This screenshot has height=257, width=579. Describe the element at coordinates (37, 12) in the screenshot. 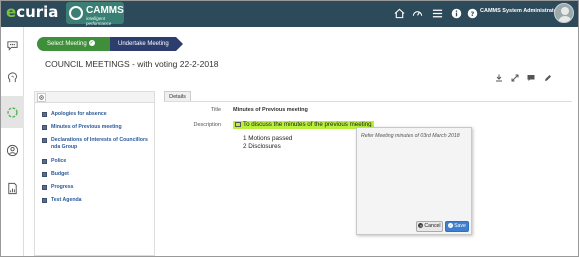

I see `logo-rest: curia` at that location.